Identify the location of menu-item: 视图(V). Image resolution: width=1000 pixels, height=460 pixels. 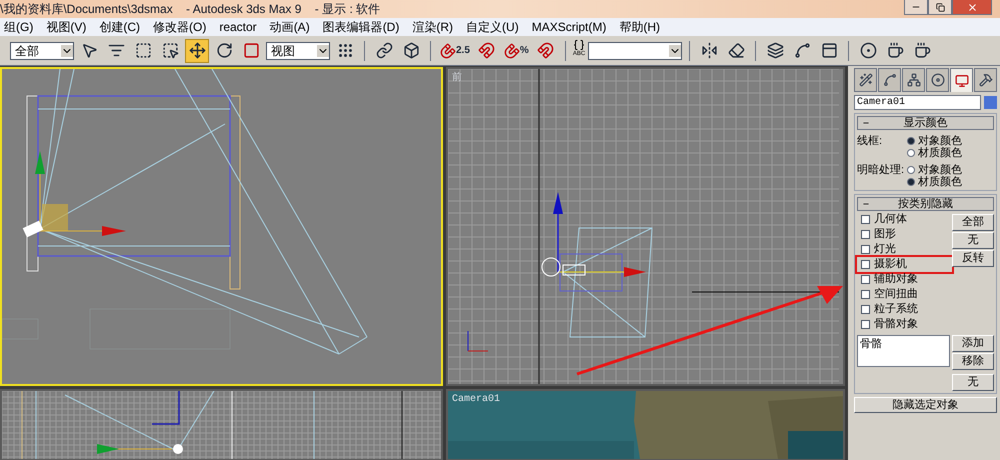
(66, 27).